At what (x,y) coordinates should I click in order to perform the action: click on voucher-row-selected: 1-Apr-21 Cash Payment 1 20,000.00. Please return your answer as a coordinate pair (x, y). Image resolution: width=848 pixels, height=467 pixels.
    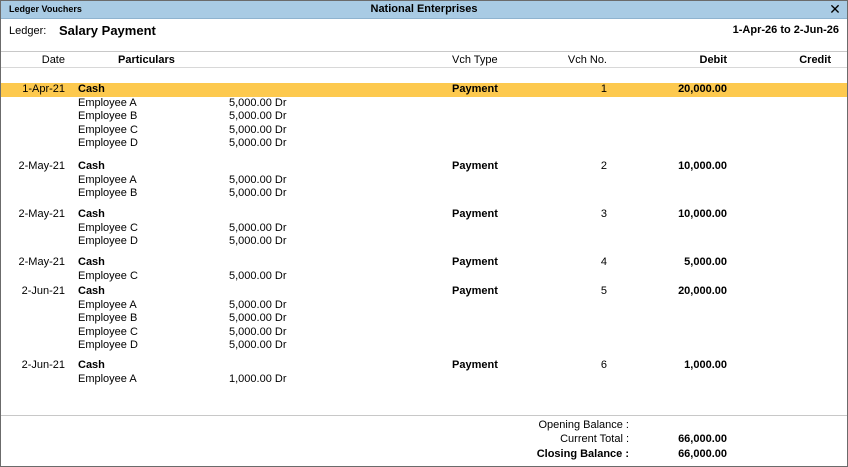
    Looking at the image, I should click on (424, 90).